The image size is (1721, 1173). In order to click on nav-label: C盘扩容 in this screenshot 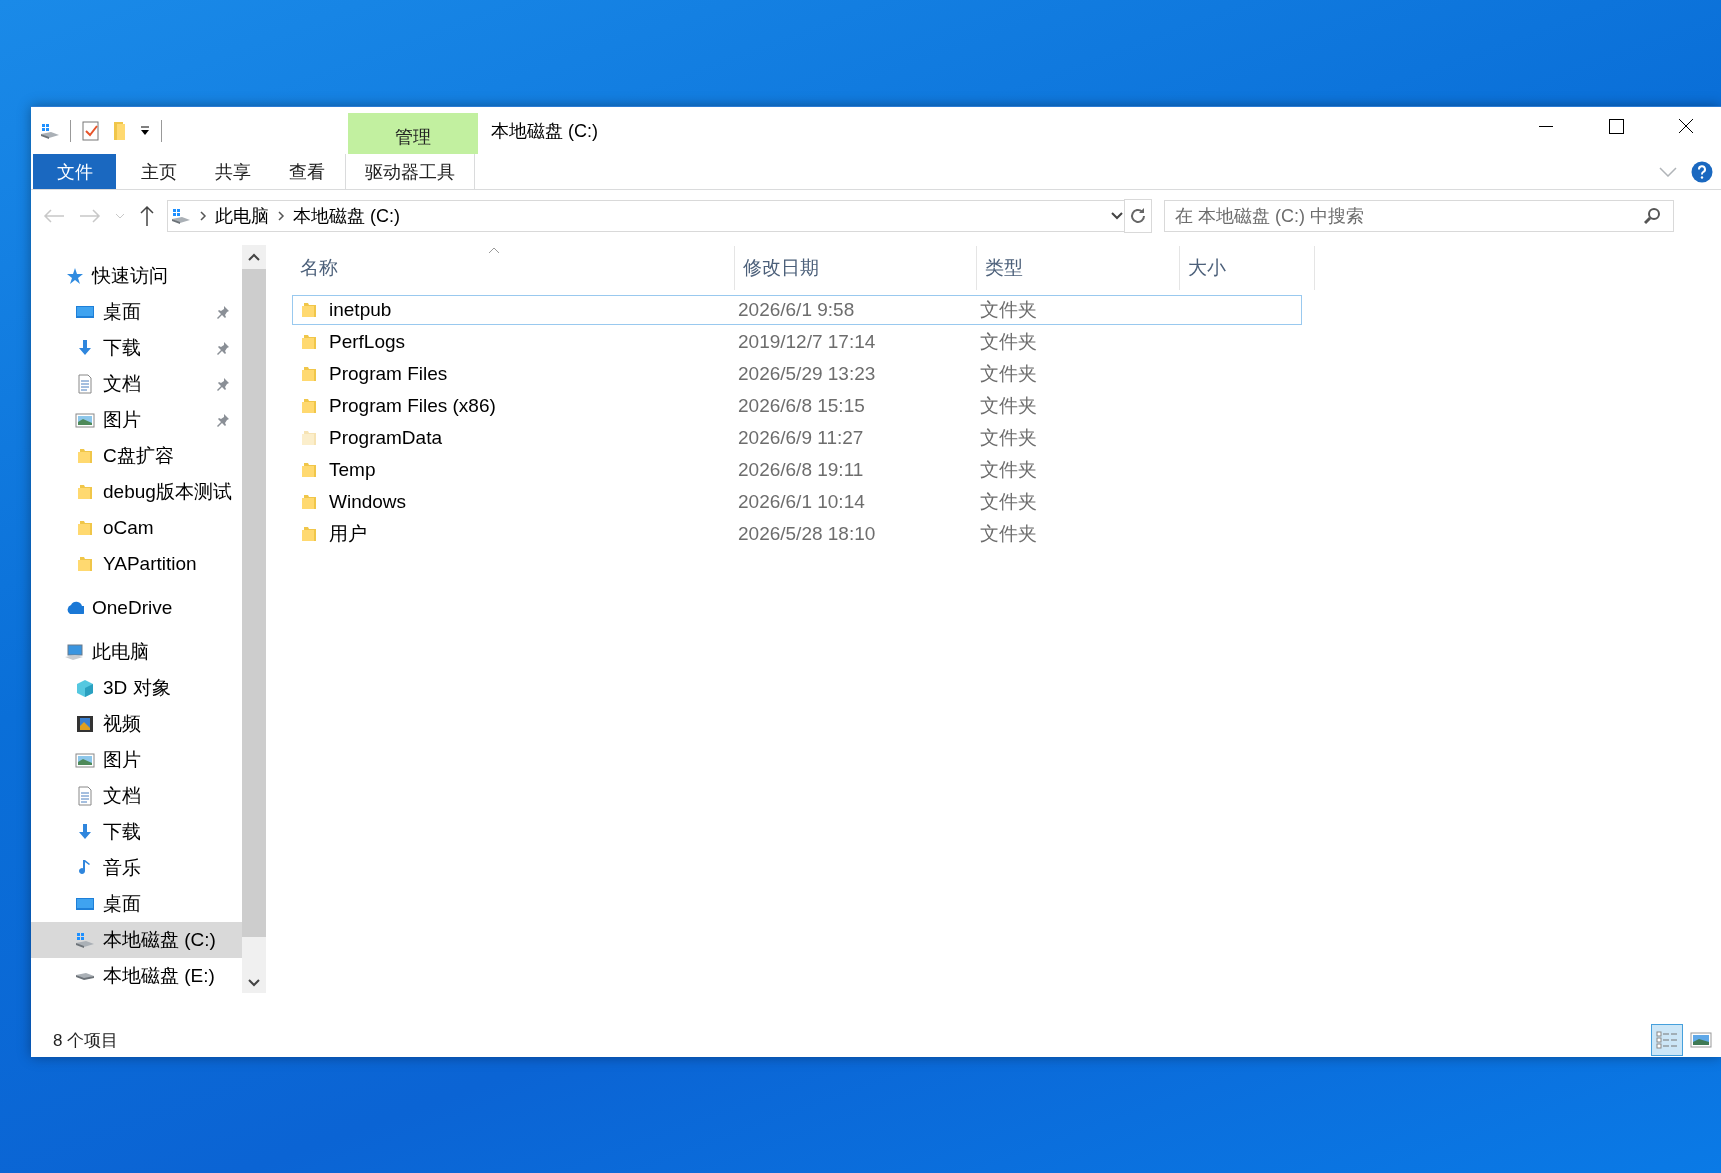, I will do `click(138, 456)`.